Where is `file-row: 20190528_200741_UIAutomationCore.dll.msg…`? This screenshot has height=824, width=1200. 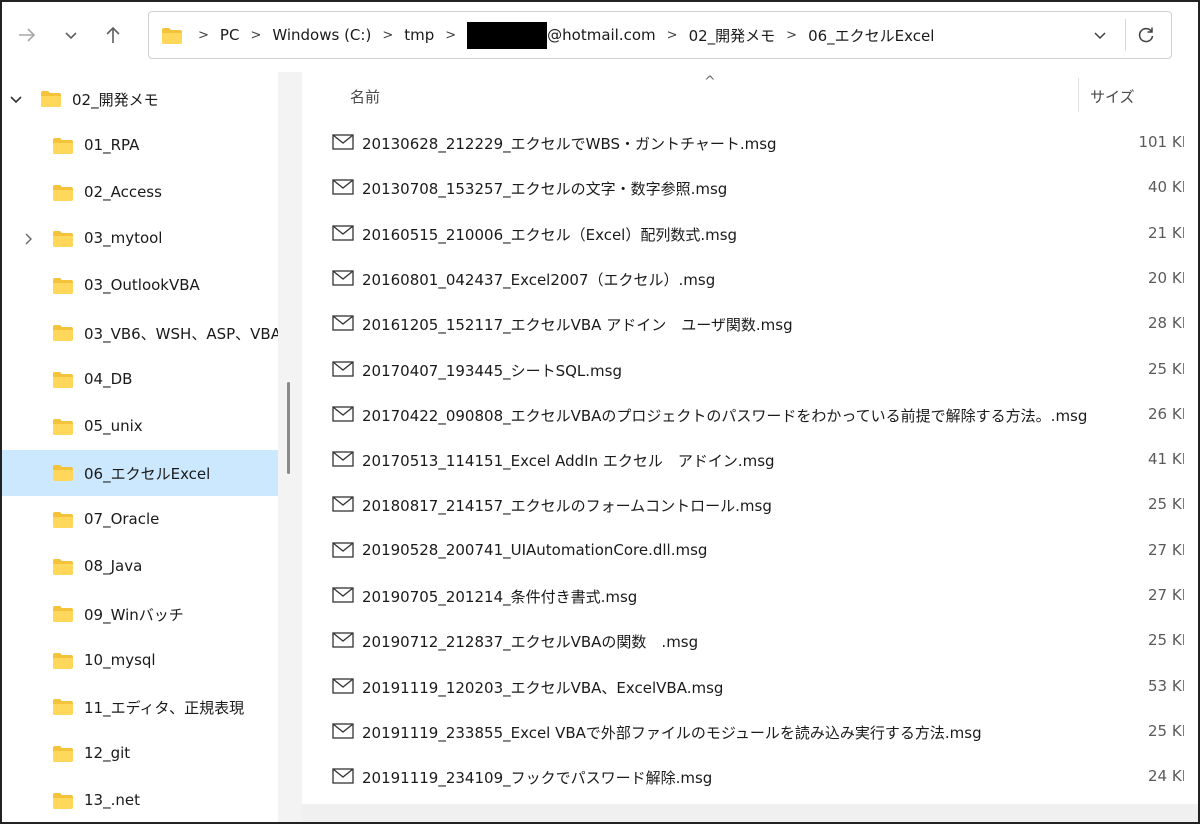 file-row: 20190528_200741_UIAutomationCore.dll.msg… is located at coordinates (761, 550).